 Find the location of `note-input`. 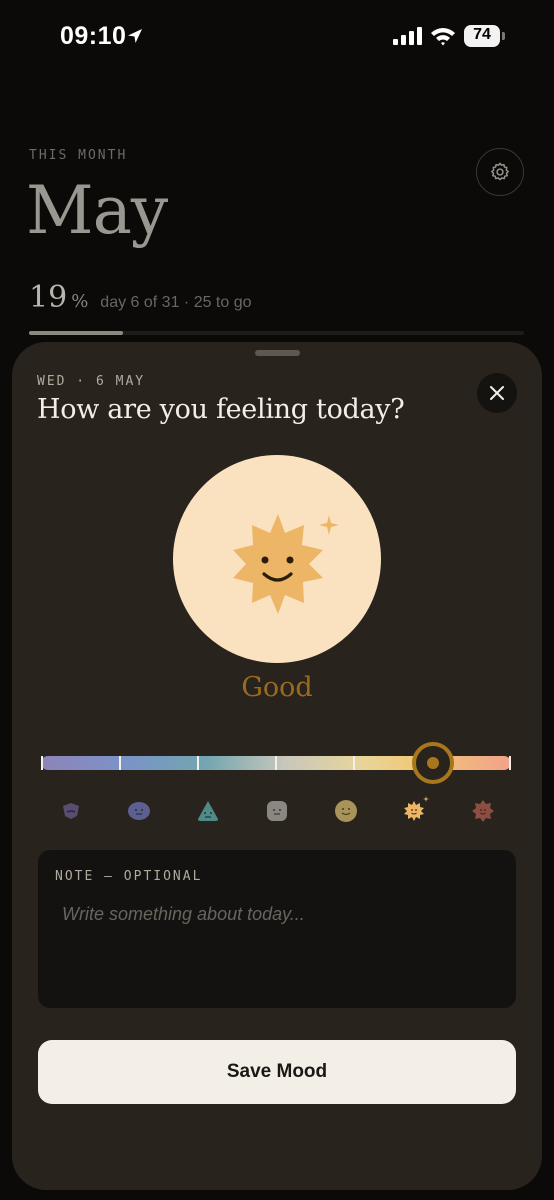

note-input is located at coordinates (277, 943).